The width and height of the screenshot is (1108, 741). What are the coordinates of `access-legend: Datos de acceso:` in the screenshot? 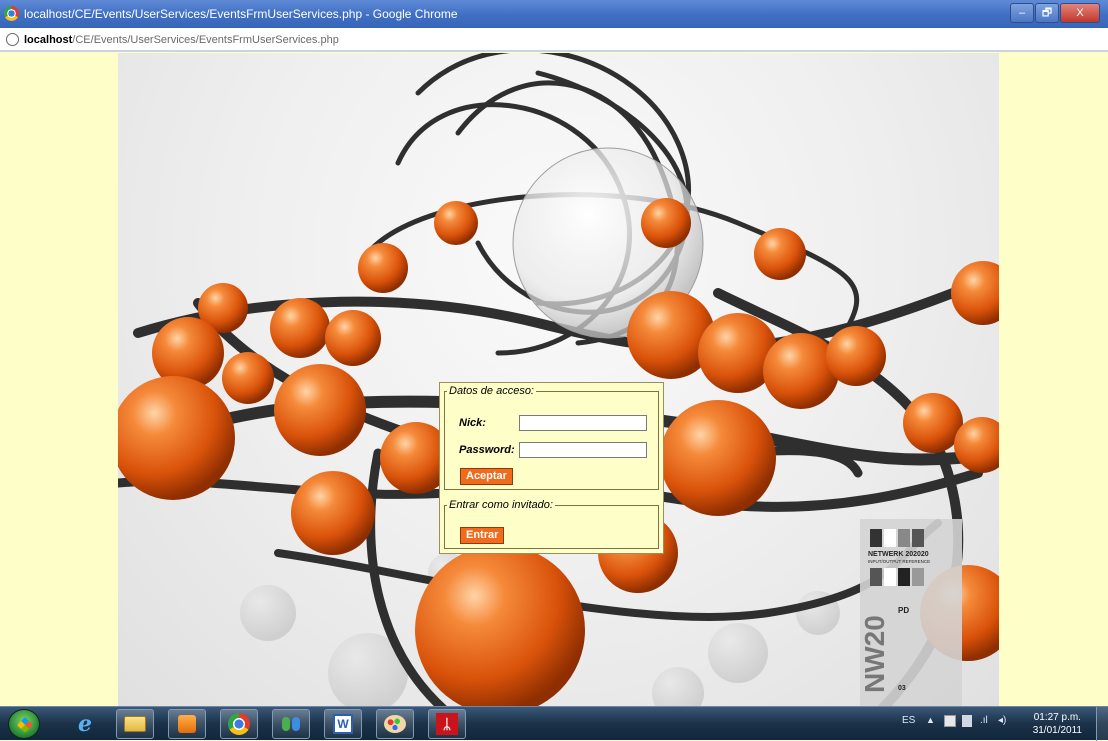 It's located at (491, 391).